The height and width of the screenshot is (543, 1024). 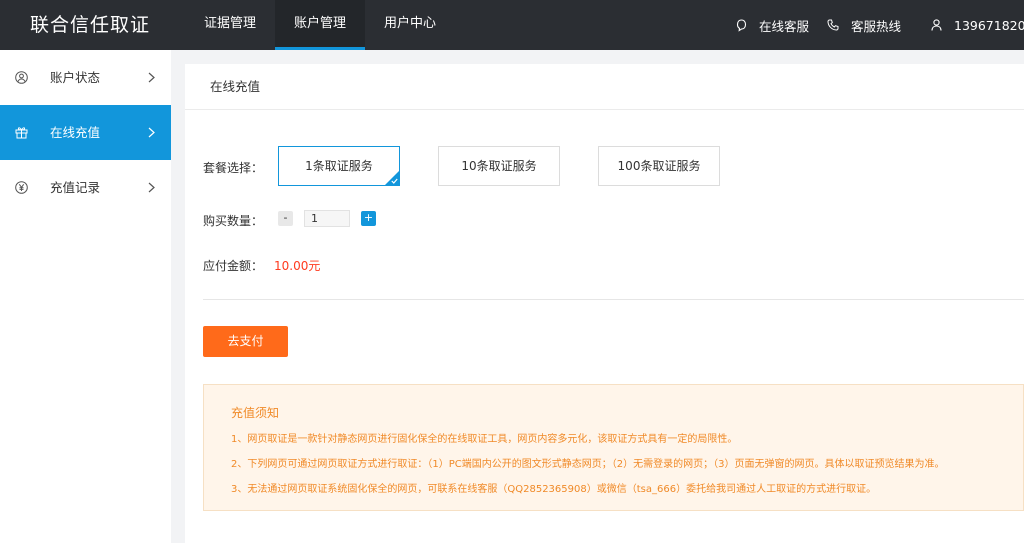 I want to click on nav-account-management: 账户管理, so click(x=320, y=25).